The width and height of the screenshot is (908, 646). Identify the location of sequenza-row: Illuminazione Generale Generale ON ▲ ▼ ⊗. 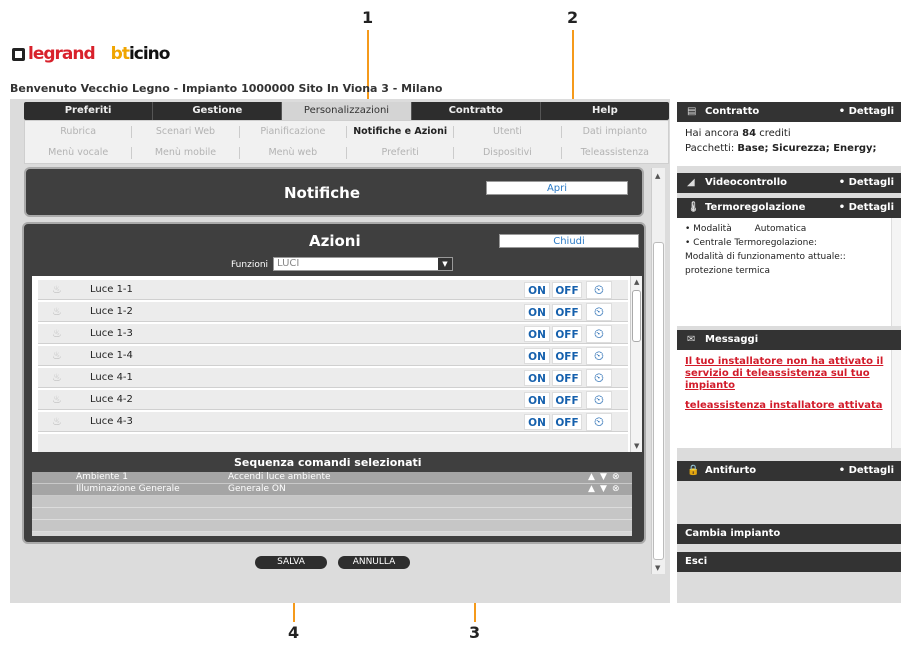
(332, 490).